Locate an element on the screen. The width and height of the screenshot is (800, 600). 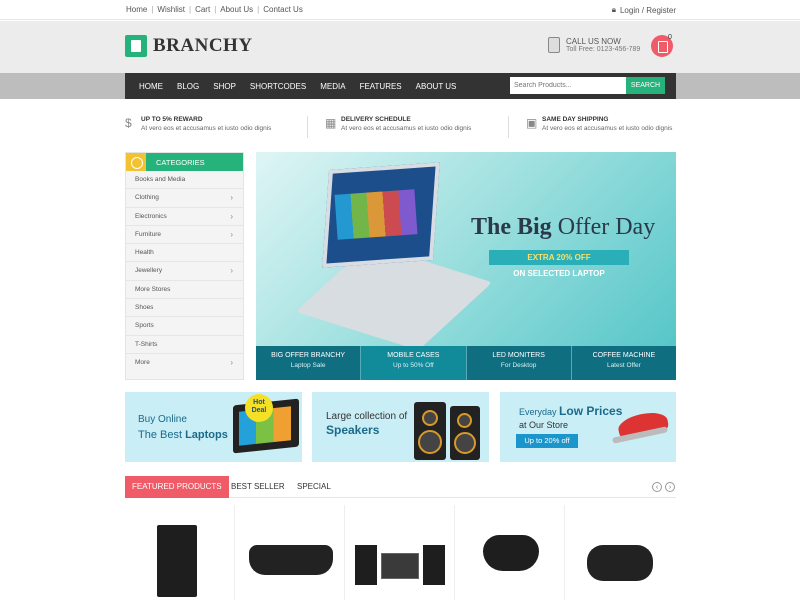
feature-title: SAME DAY SHIPPING is located at coordinates (575, 119).